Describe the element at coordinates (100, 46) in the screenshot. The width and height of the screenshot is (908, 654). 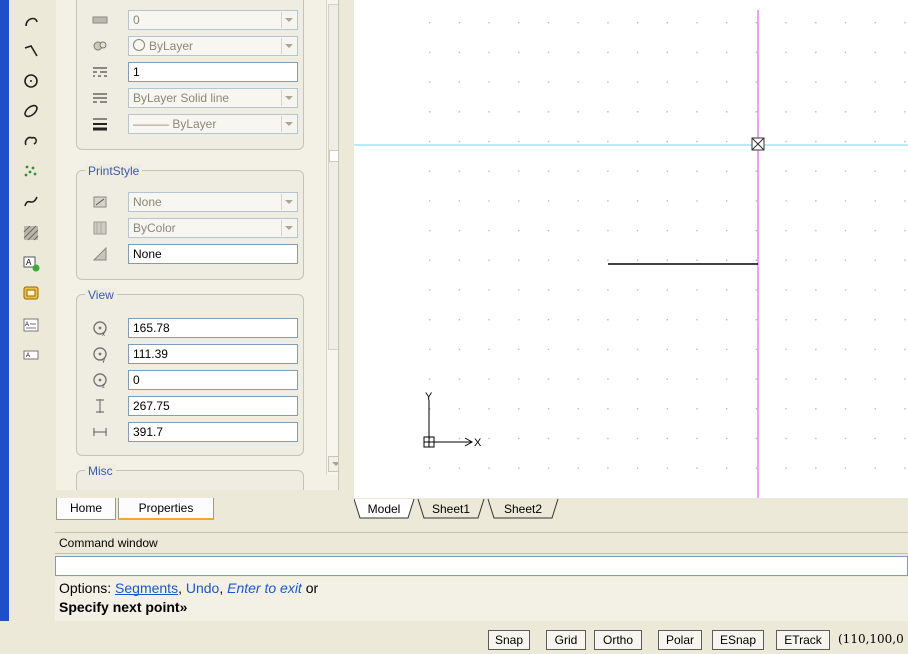
I see `color-icon` at that location.